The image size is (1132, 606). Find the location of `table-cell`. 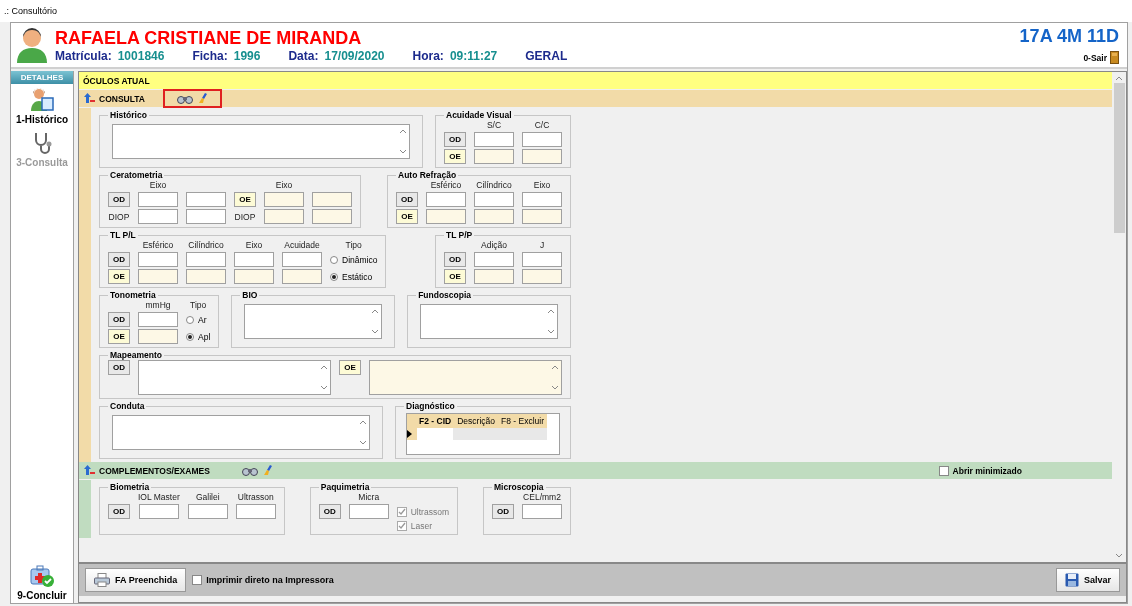

table-cell is located at coordinates (500, 434).